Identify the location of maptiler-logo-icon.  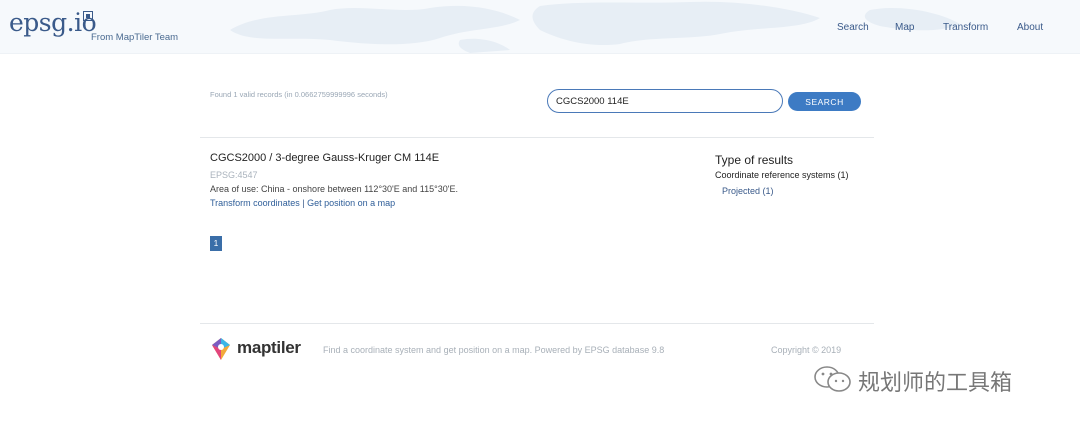
(221, 349).